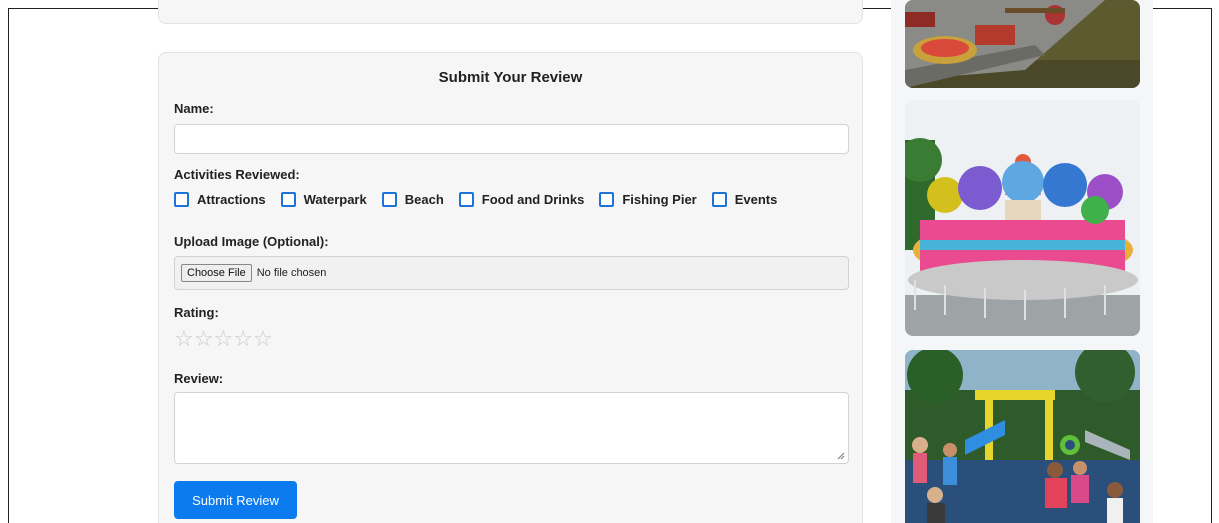 This screenshot has height=523, width=1219. Describe the element at coordinates (235, 500) in the screenshot. I see `submit-review-button: Submit Review` at that location.